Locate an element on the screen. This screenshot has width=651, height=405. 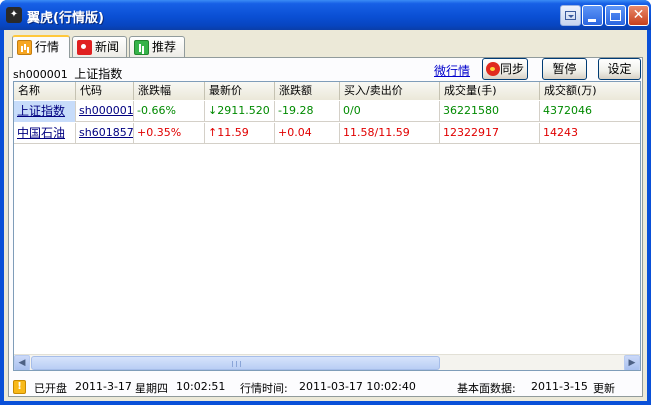
stock-code-link: sh601857 is located at coordinates (106, 132).